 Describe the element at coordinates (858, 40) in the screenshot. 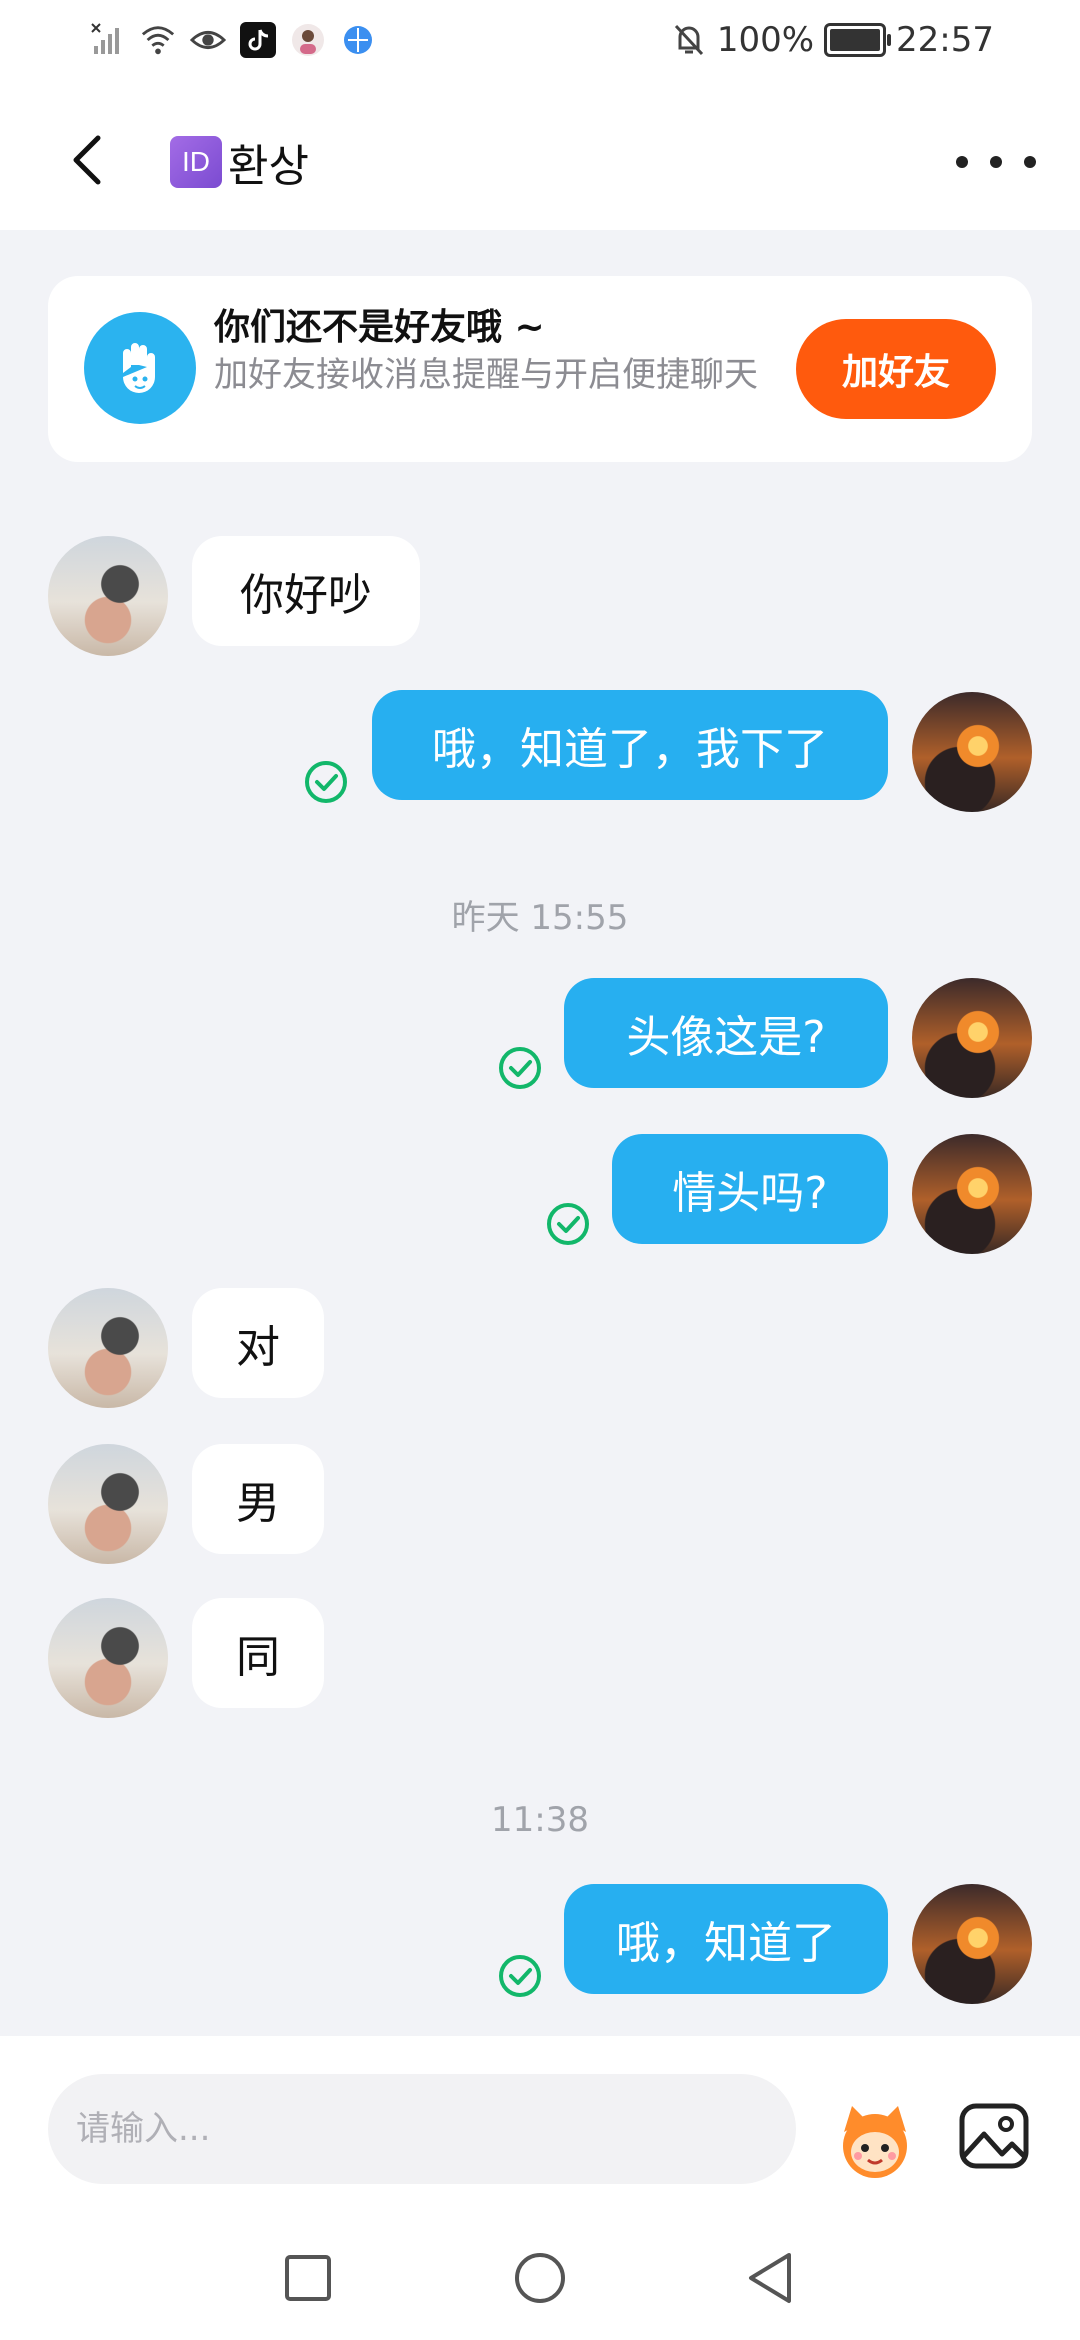

I see `battery-icon` at that location.